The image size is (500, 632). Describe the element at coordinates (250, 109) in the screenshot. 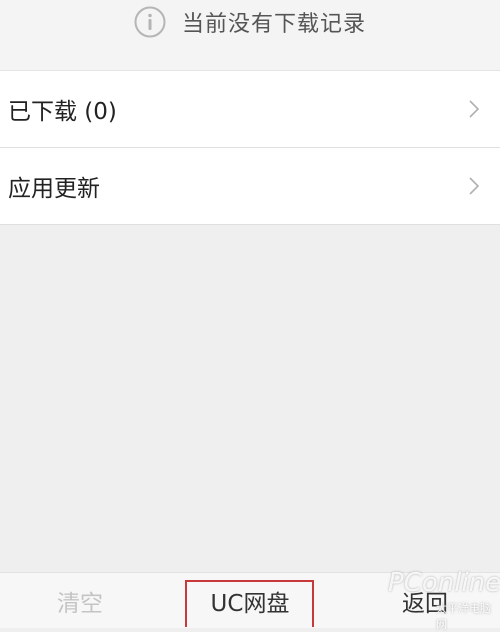

I see `list-item-downloaded: 已下载 (0)` at that location.